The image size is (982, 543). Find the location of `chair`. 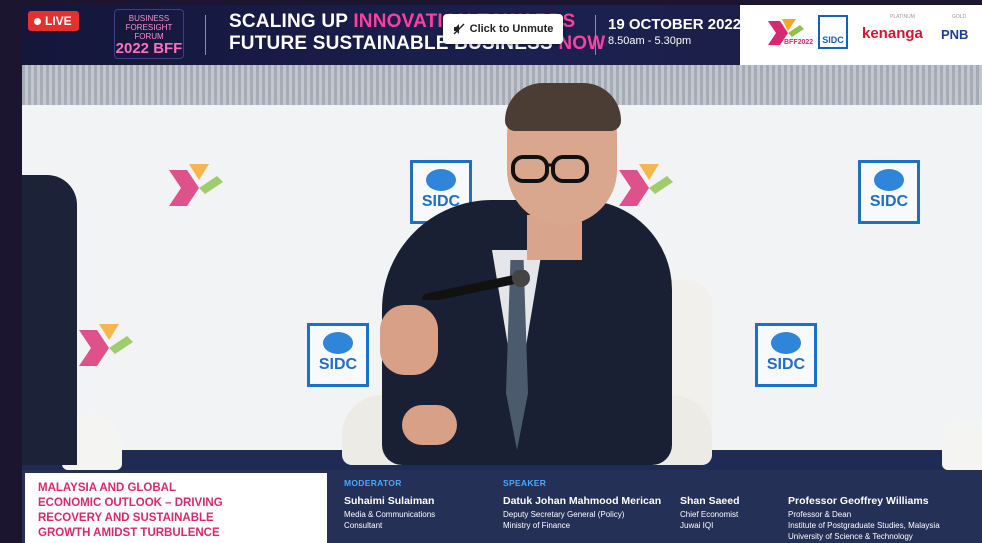

chair is located at coordinates (962, 445).